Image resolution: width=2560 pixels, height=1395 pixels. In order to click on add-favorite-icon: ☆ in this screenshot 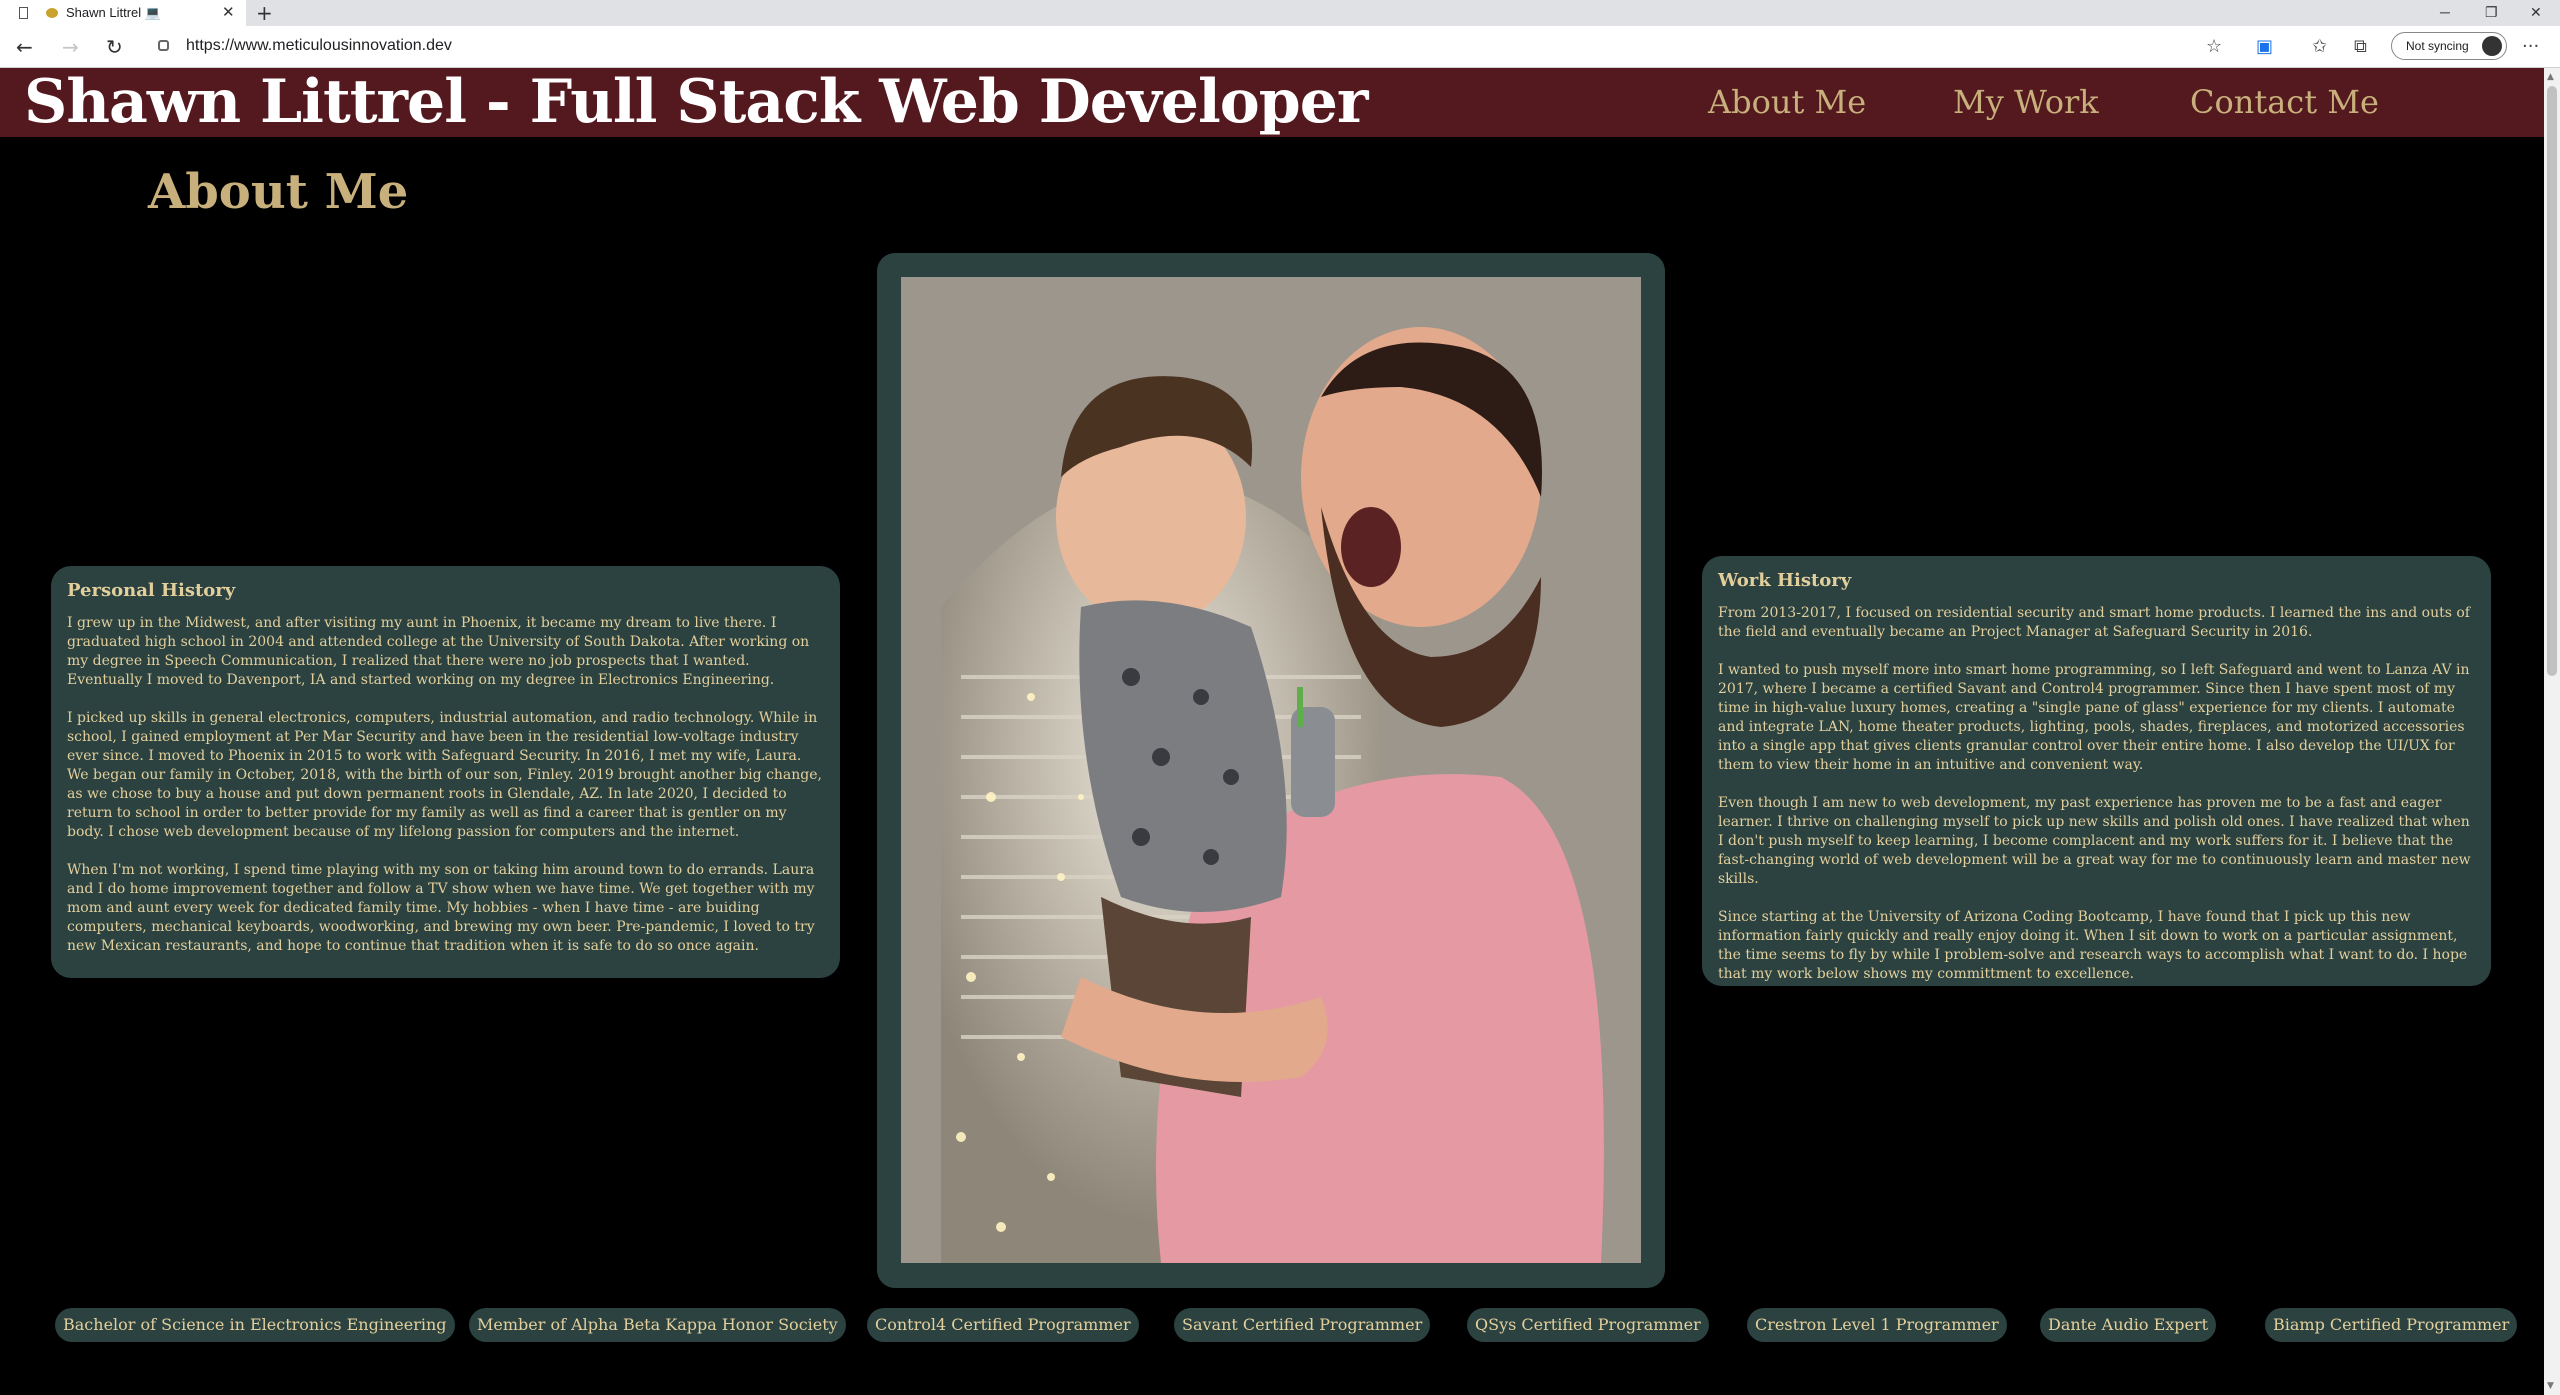, I will do `click(2214, 47)`.